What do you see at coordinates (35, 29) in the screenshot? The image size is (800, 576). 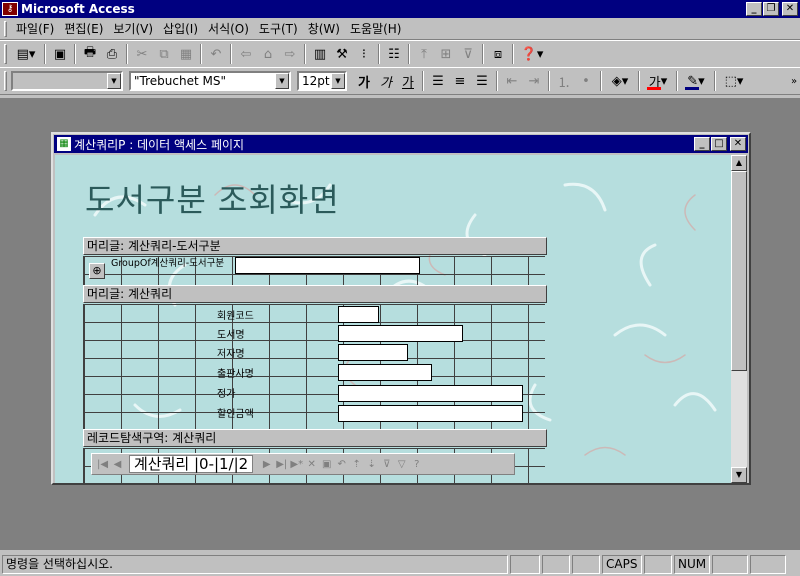 I see `menu-file: 파일(F)` at bounding box center [35, 29].